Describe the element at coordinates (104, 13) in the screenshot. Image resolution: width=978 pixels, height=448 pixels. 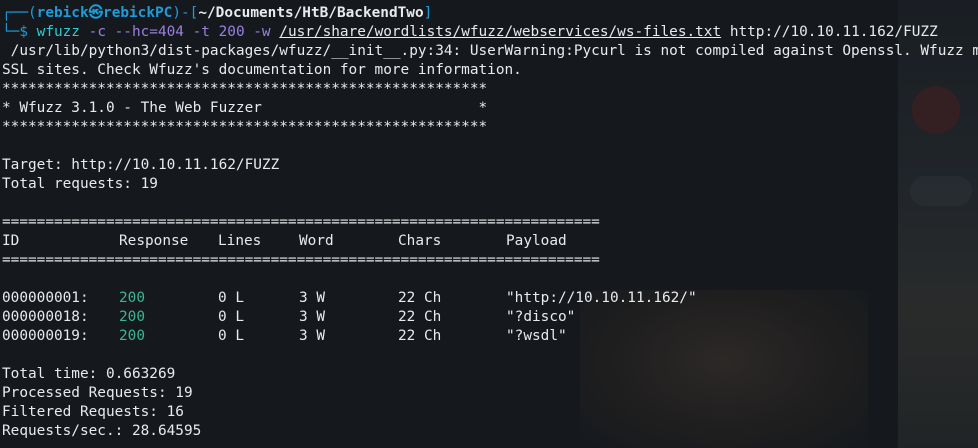
I see `prompt-user-host: rebick㉿rebickPC` at that location.